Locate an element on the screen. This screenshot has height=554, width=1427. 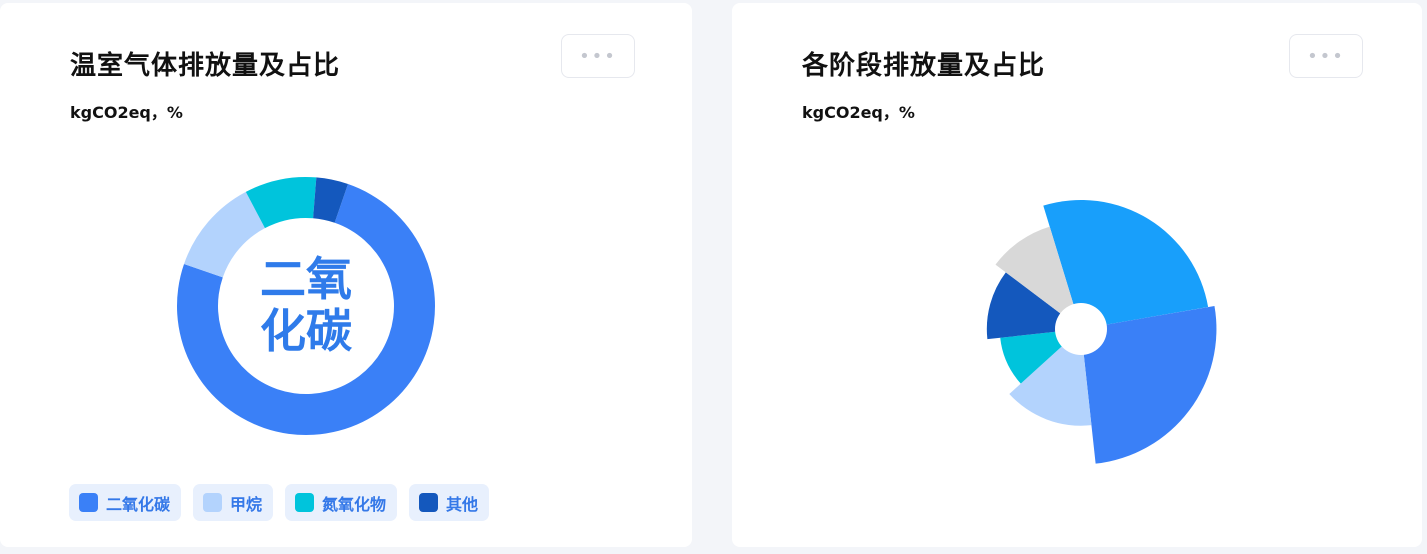
legend-item-other: 其他 is located at coordinates (449, 502).